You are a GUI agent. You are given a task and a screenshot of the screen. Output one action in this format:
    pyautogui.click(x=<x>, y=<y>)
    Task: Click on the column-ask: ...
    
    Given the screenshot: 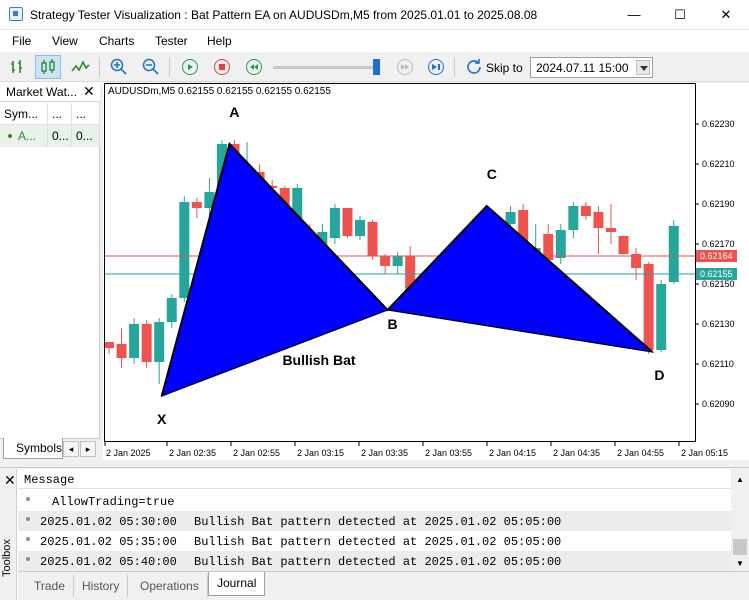 What is the action you would take?
    pyautogui.click(x=86, y=114)
    